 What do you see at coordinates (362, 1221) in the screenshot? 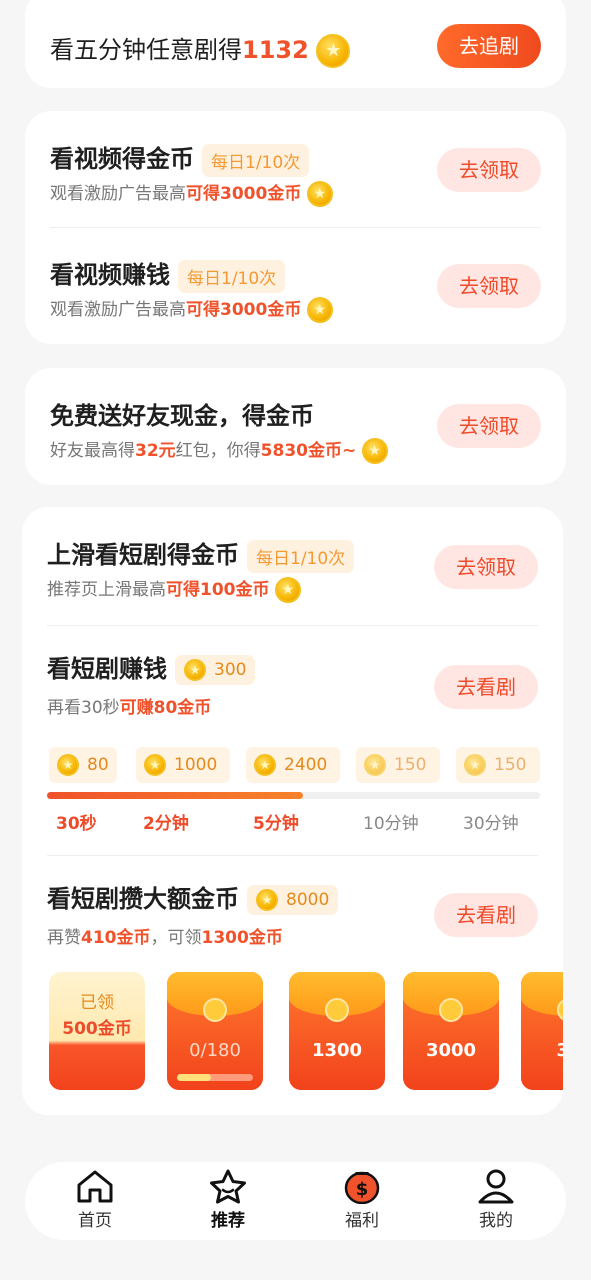
I see `tab-label: 福利` at bounding box center [362, 1221].